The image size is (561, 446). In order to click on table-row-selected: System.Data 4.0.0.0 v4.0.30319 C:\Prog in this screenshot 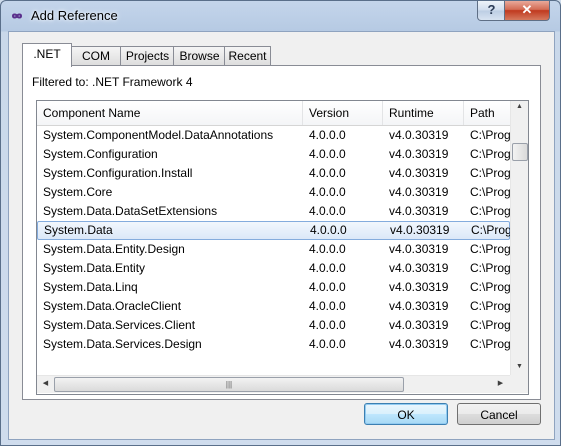, I will do `click(274, 230)`.